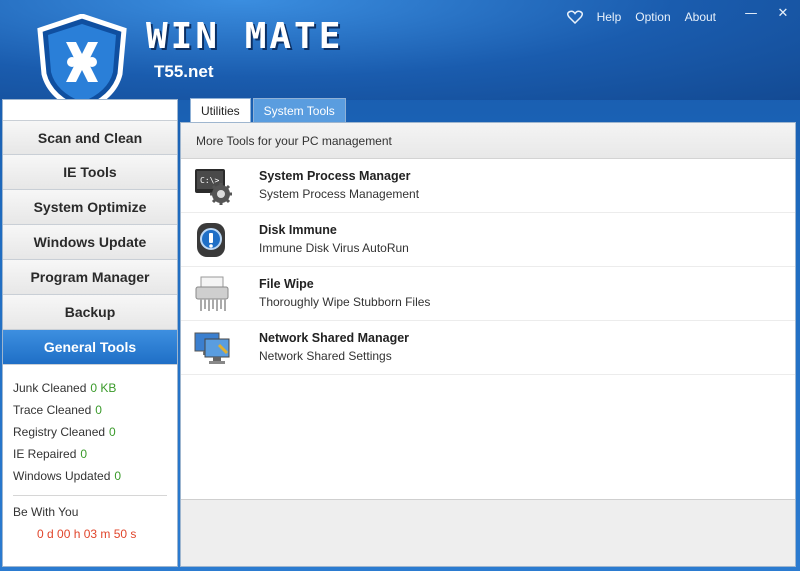 The height and width of the screenshot is (571, 800). Describe the element at coordinates (345, 302) in the screenshot. I see `tool-desc: Thoroughly Wipe Stubborn Files` at that location.